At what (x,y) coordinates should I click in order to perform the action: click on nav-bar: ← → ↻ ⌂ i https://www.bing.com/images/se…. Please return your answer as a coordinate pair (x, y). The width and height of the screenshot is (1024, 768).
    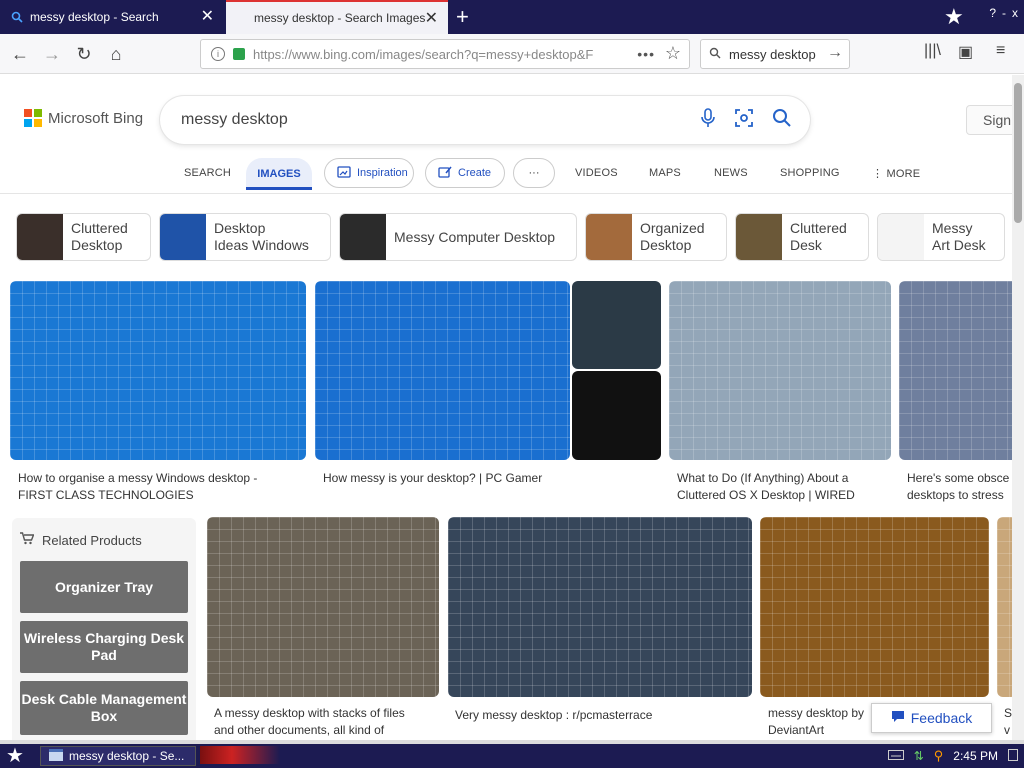
    Looking at the image, I should click on (512, 54).